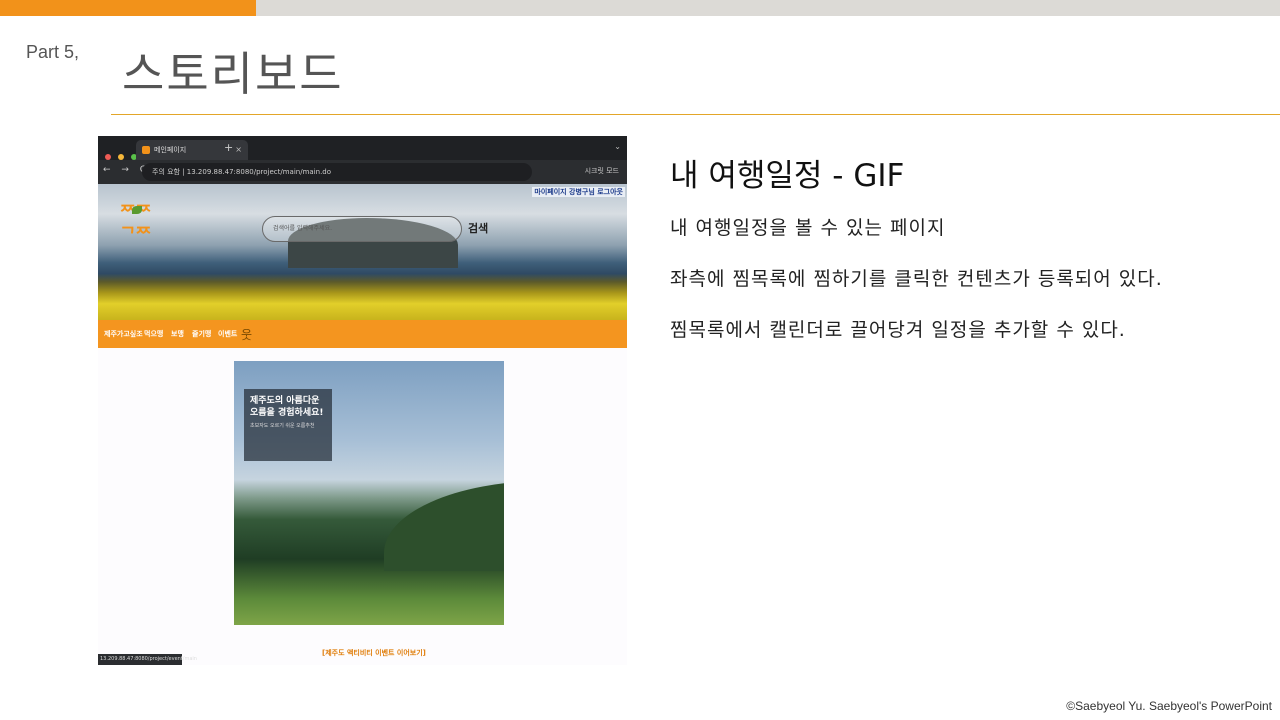 This screenshot has width=1280, height=720. Describe the element at coordinates (787, 176) in the screenshot. I see `section-heading: 내 여행일정 - GIF` at that location.